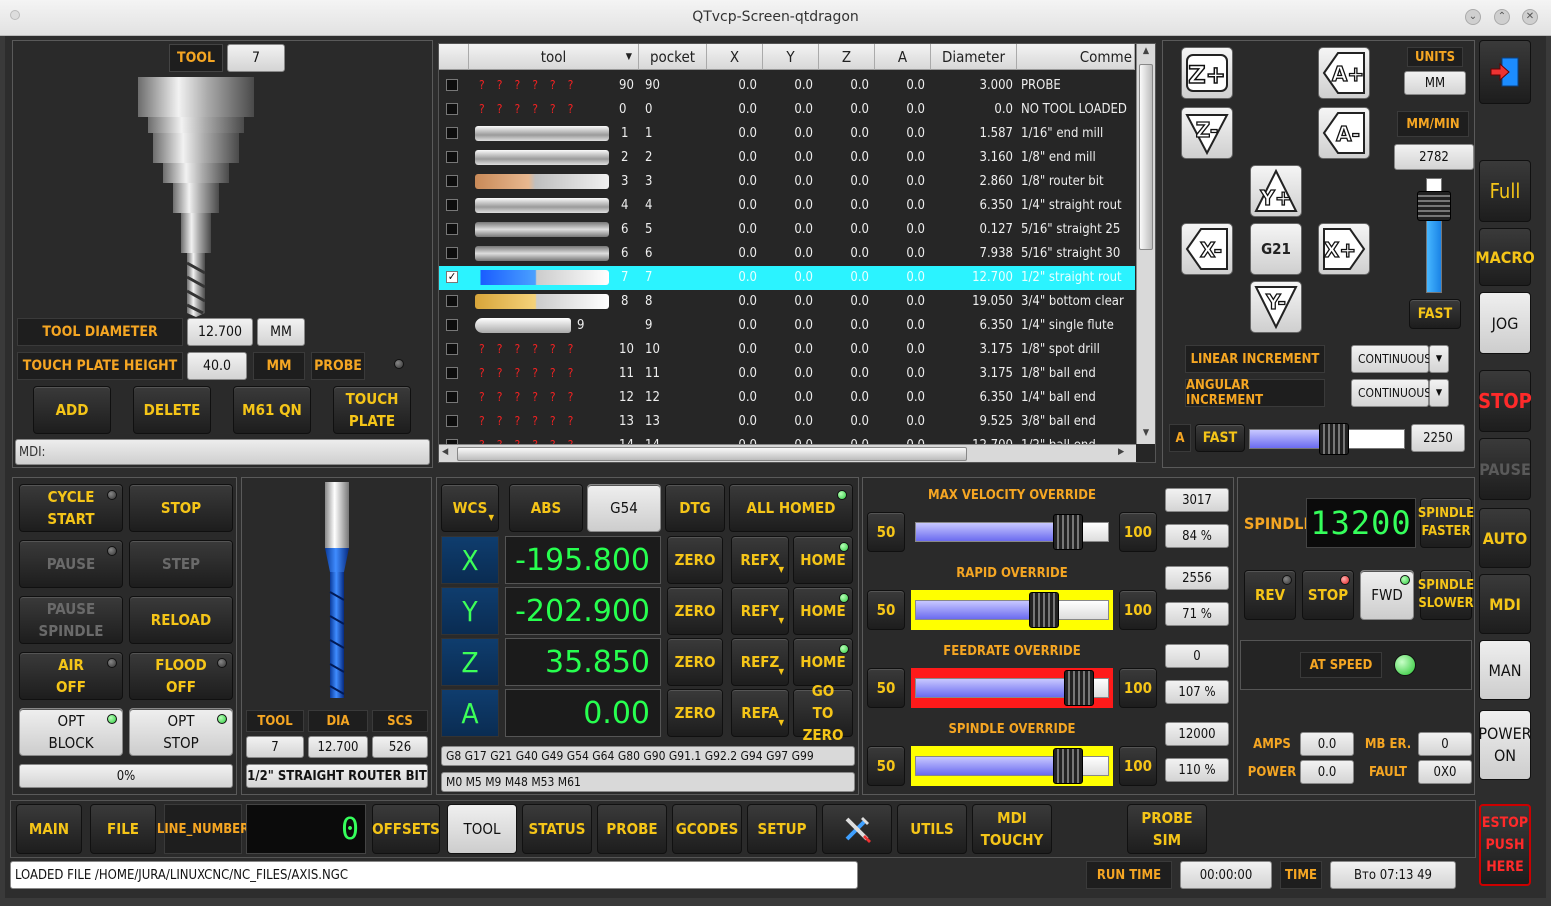 Image resolution: width=1551 pixels, height=906 pixels. Describe the element at coordinates (707, 829) in the screenshot. I see `tab-gcodes: GCODES` at that location.